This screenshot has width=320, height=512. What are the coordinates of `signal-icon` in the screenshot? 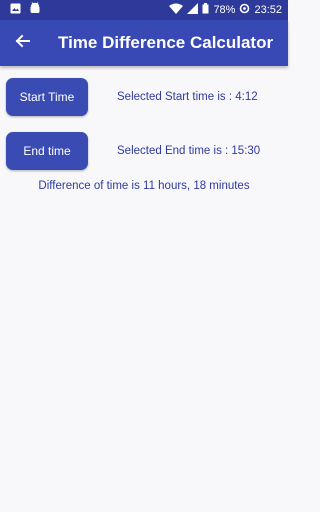 It's located at (193, 10).